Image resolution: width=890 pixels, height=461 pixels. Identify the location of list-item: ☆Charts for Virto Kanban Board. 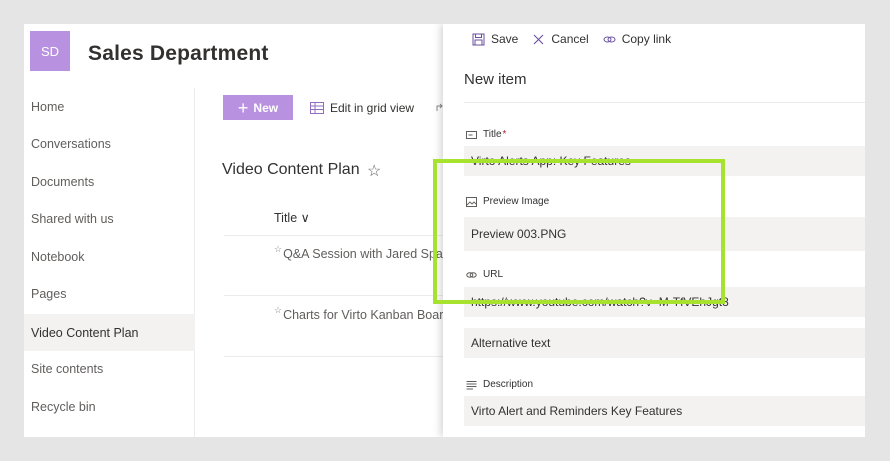
(362, 313).